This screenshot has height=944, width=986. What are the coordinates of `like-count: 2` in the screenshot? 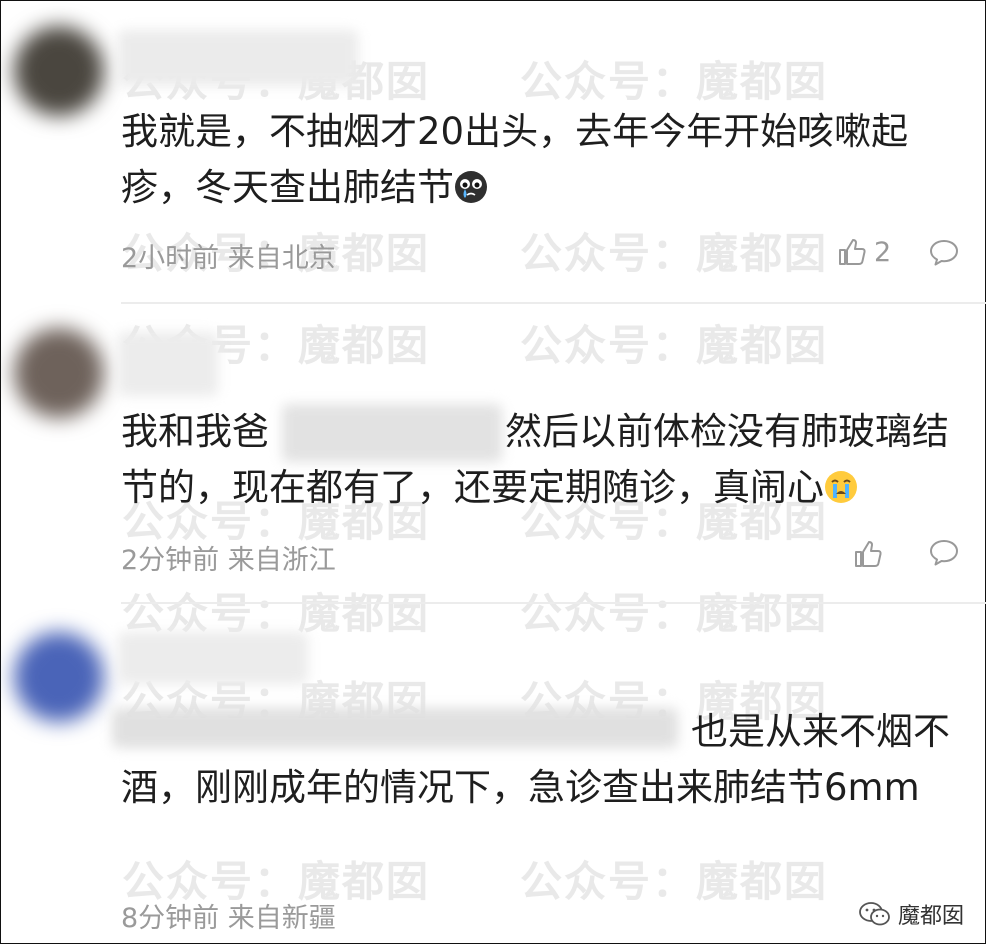 It's located at (883, 252).